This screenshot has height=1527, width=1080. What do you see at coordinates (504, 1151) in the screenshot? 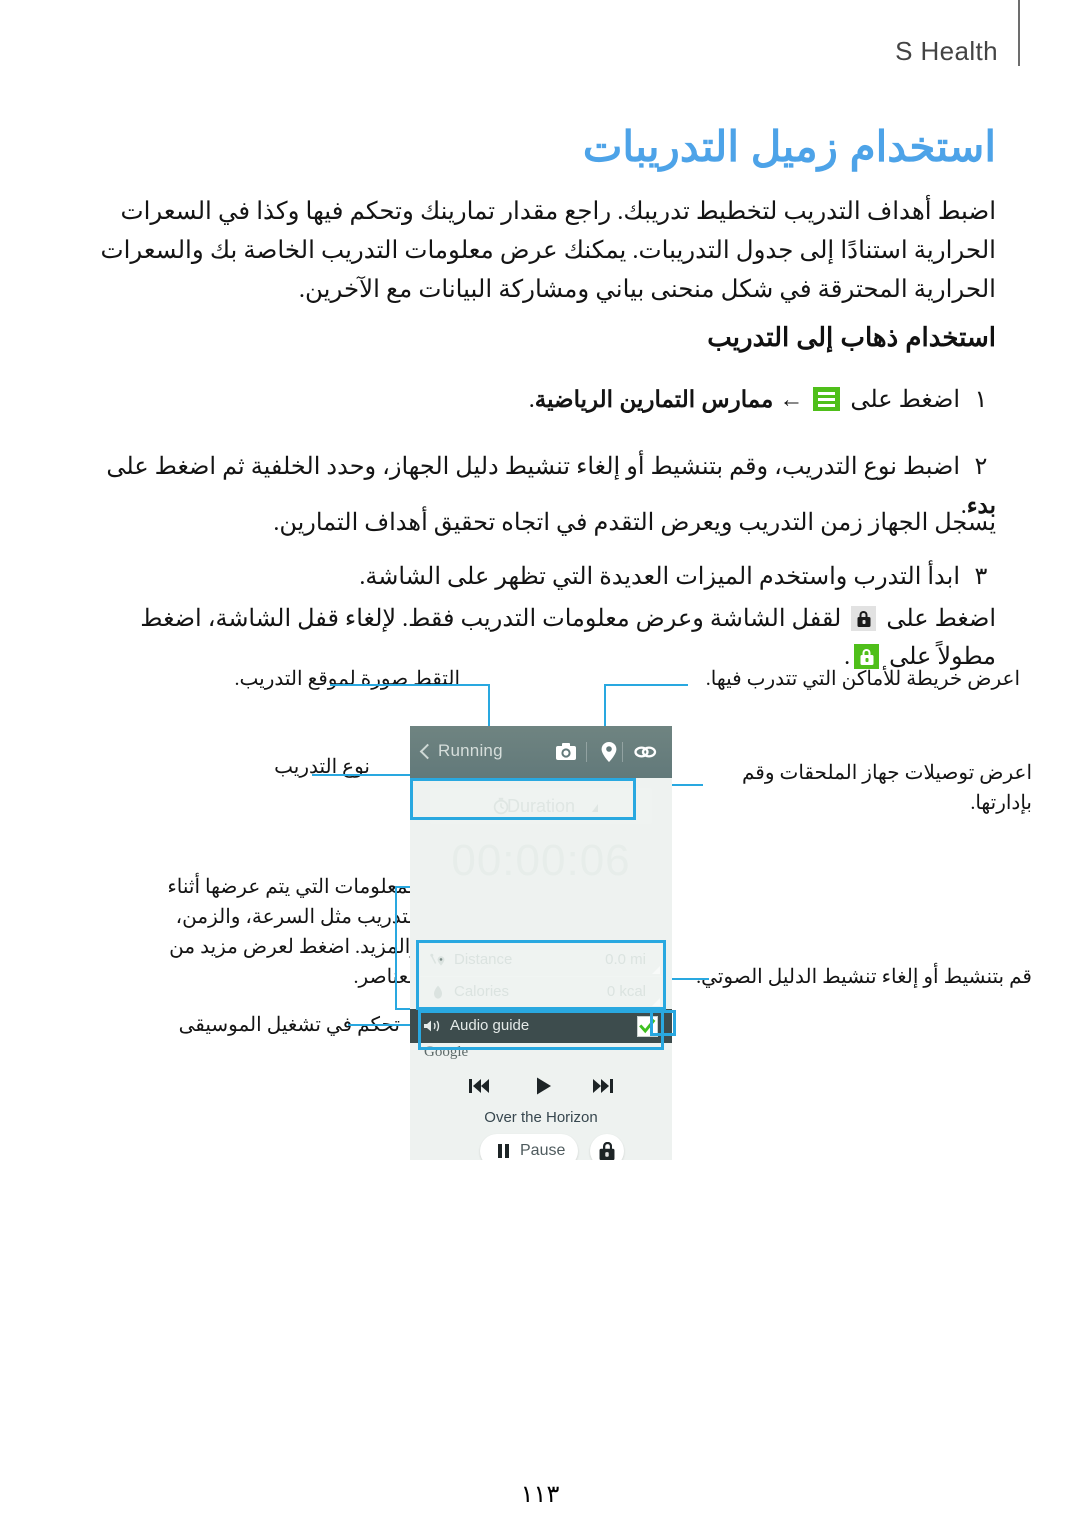
I see `pause-icon` at bounding box center [504, 1151].